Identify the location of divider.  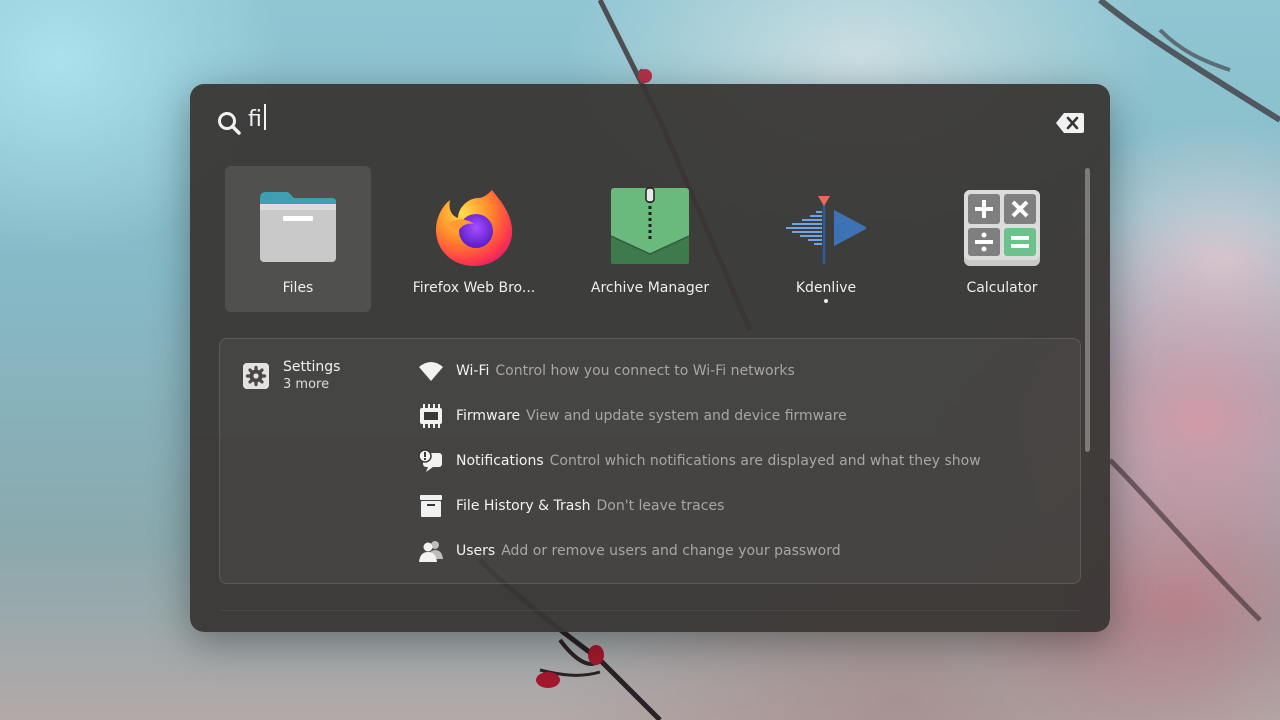
(650, 610).